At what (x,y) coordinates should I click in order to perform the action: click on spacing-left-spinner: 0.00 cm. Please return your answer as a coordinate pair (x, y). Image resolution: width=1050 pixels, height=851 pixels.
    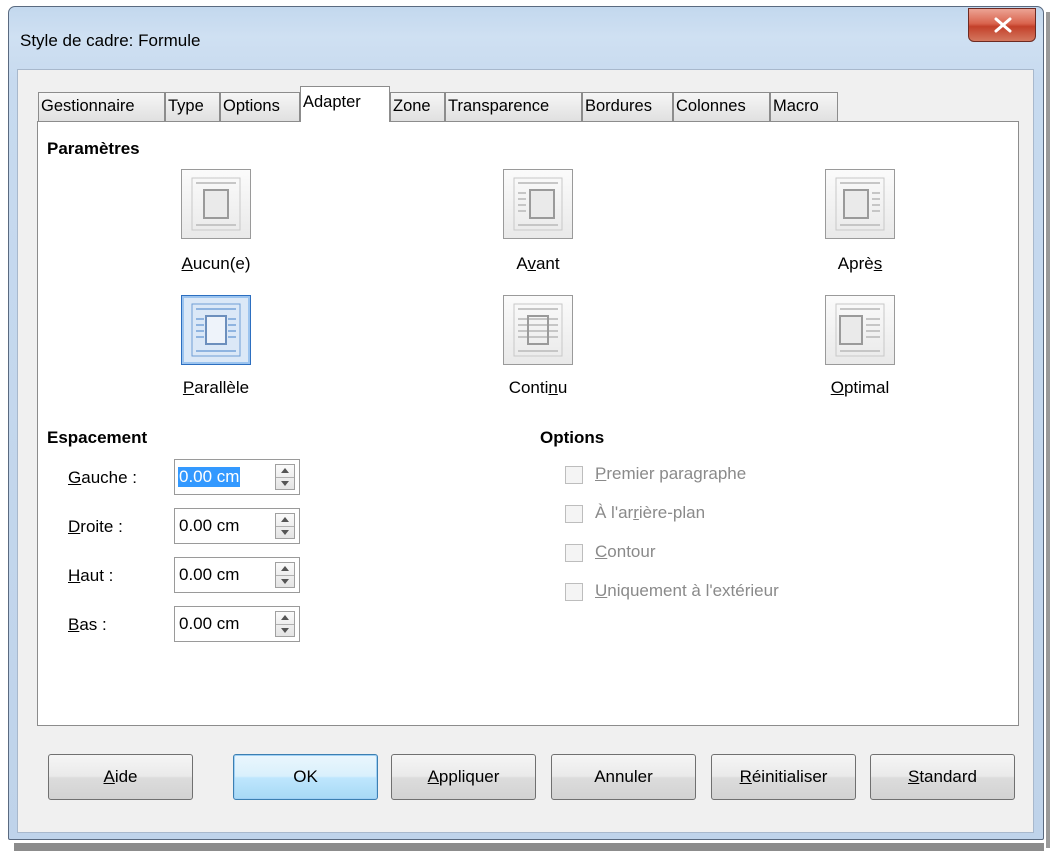
    Looking at the image, I should click on (237, 477).